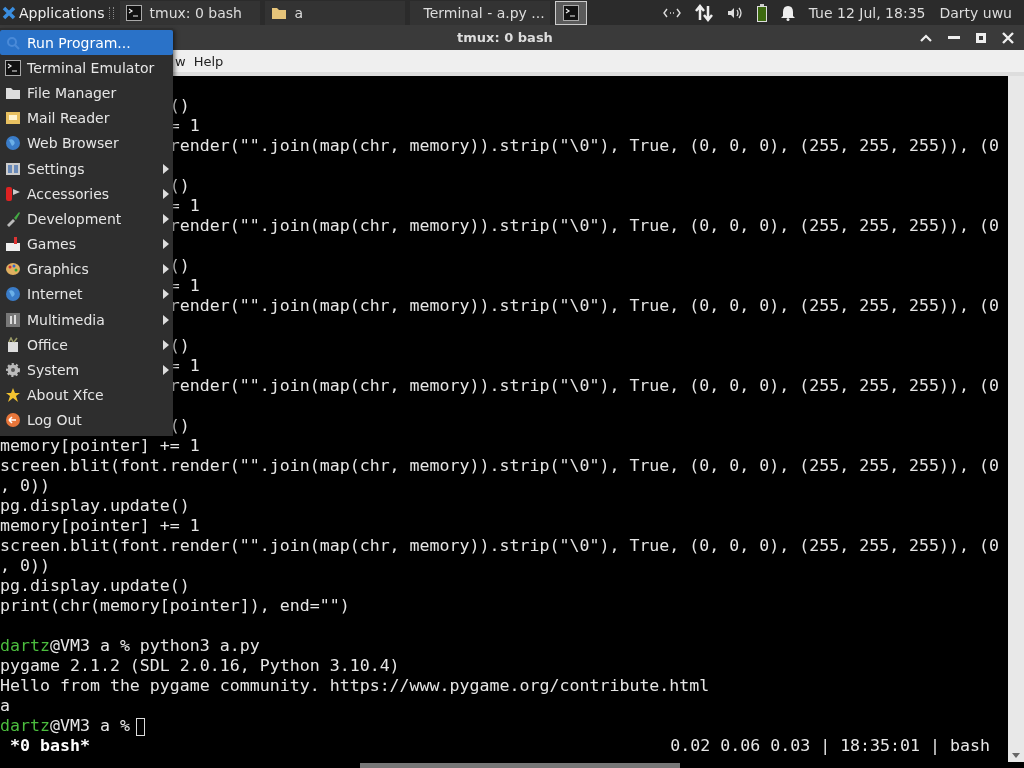 The height and width of the screenshot is (768, 1024). Describe the element at coordinates (13, 218) in the screenshot. I see `trowel-icon` at that location.